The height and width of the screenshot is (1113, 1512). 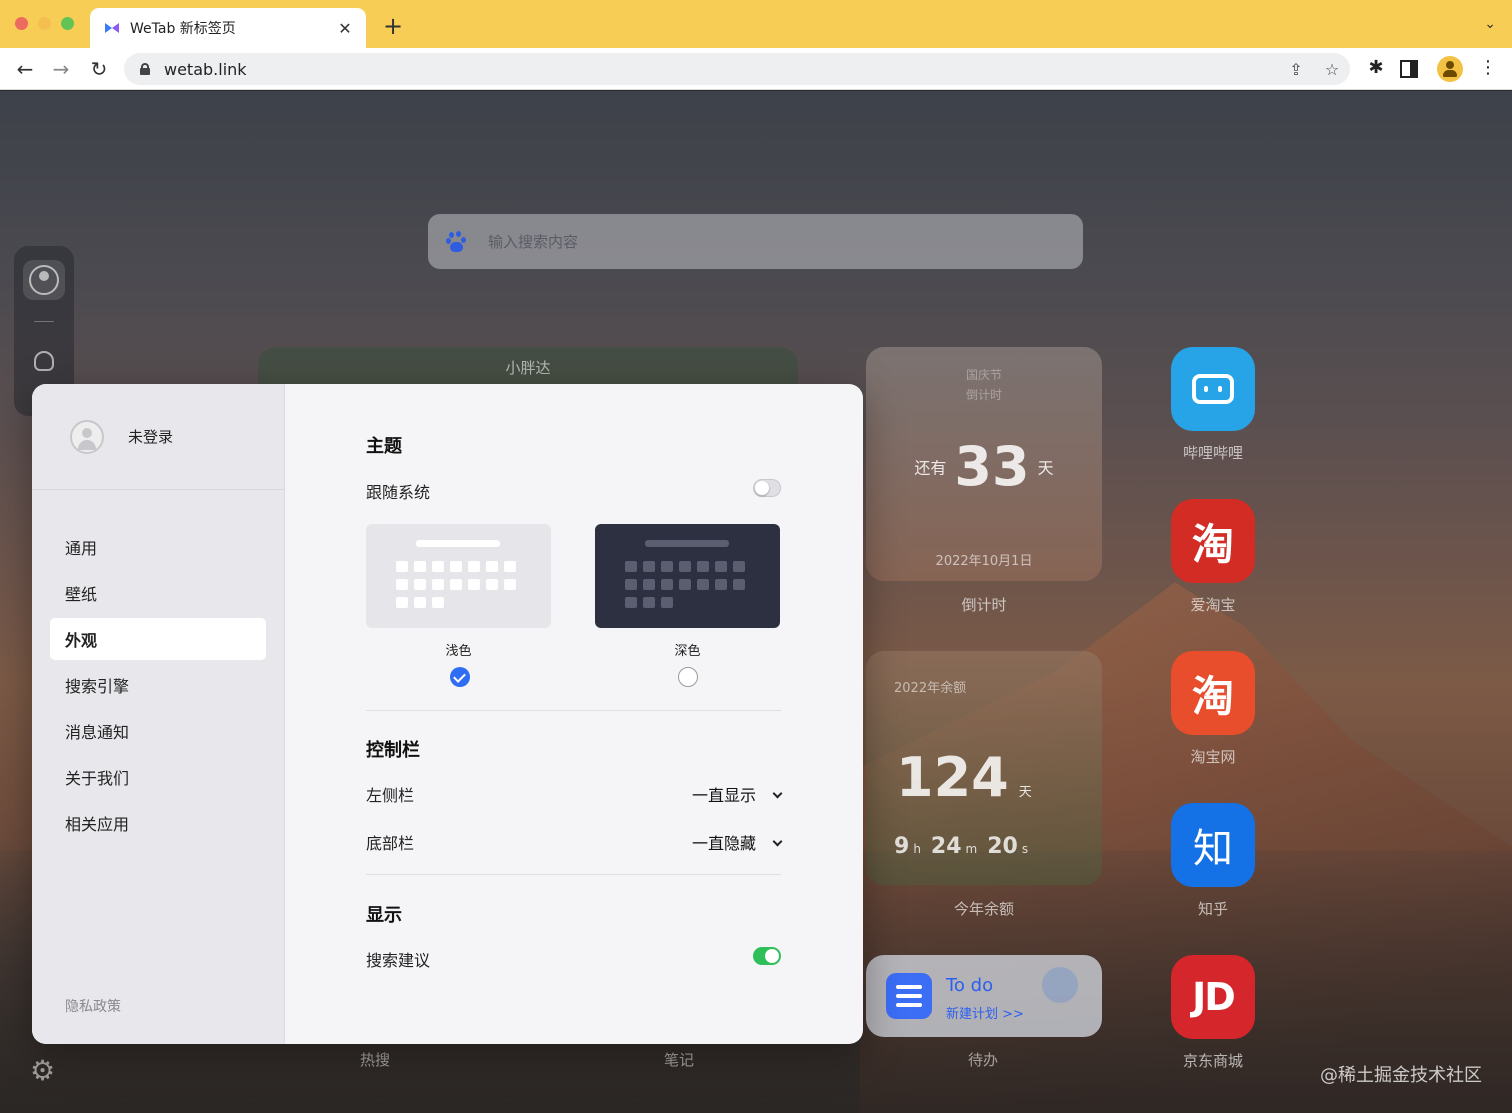 I want to click on dark-theme-card, so click(x=687, y=576).